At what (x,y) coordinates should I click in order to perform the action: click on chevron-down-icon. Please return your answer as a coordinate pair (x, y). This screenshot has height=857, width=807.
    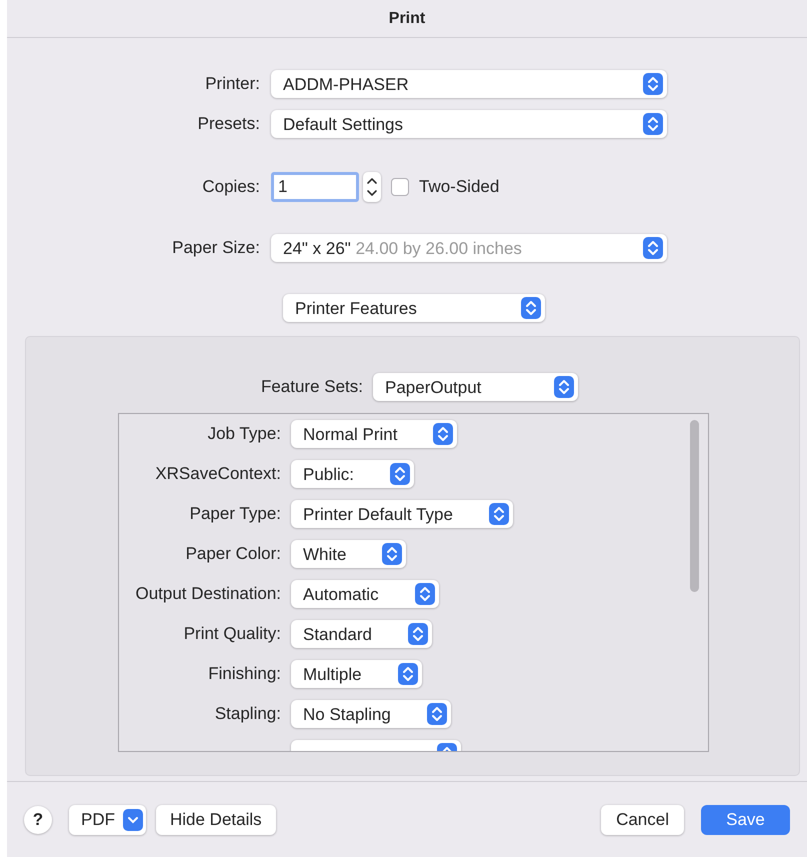
    Looking at the image, I should click on (133, 819).